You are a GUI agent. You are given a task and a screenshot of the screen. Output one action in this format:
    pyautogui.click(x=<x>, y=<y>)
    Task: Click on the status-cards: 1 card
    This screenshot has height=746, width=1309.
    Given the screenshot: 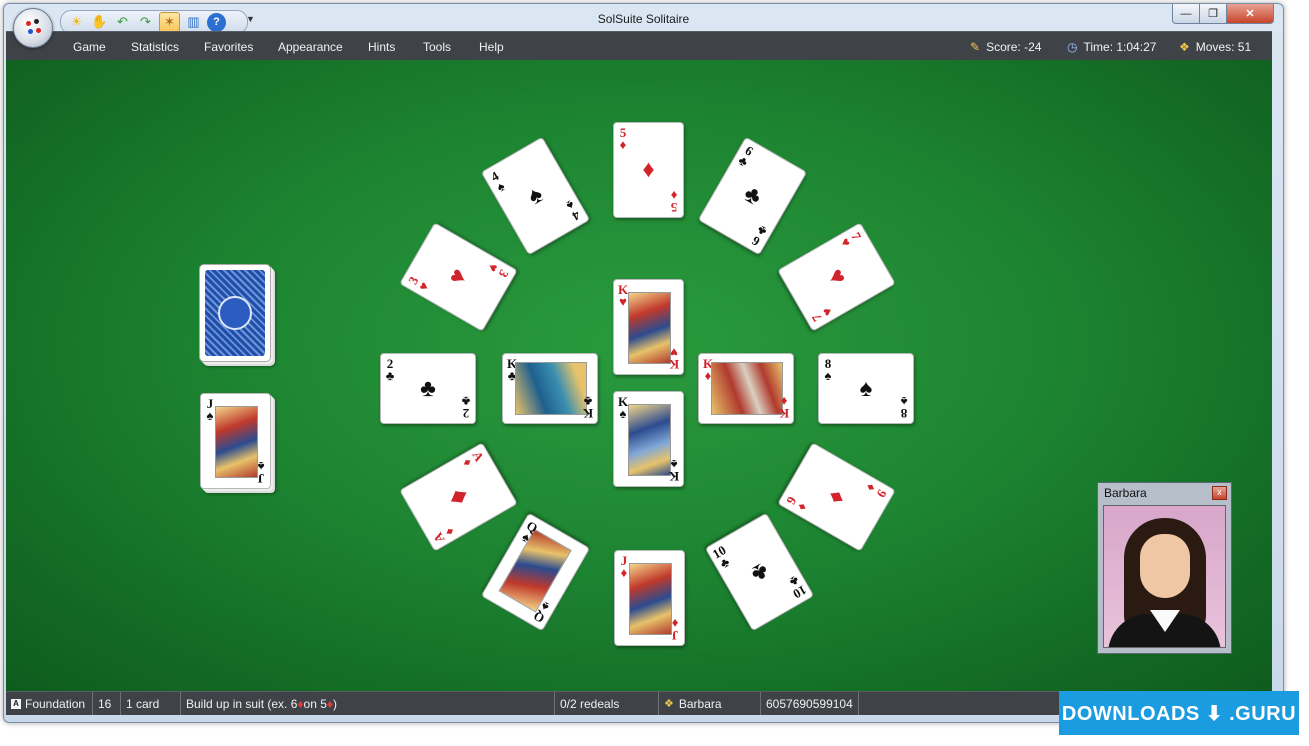 What is the action you would take?
    pyautogui.click(x=151, y=703)
    